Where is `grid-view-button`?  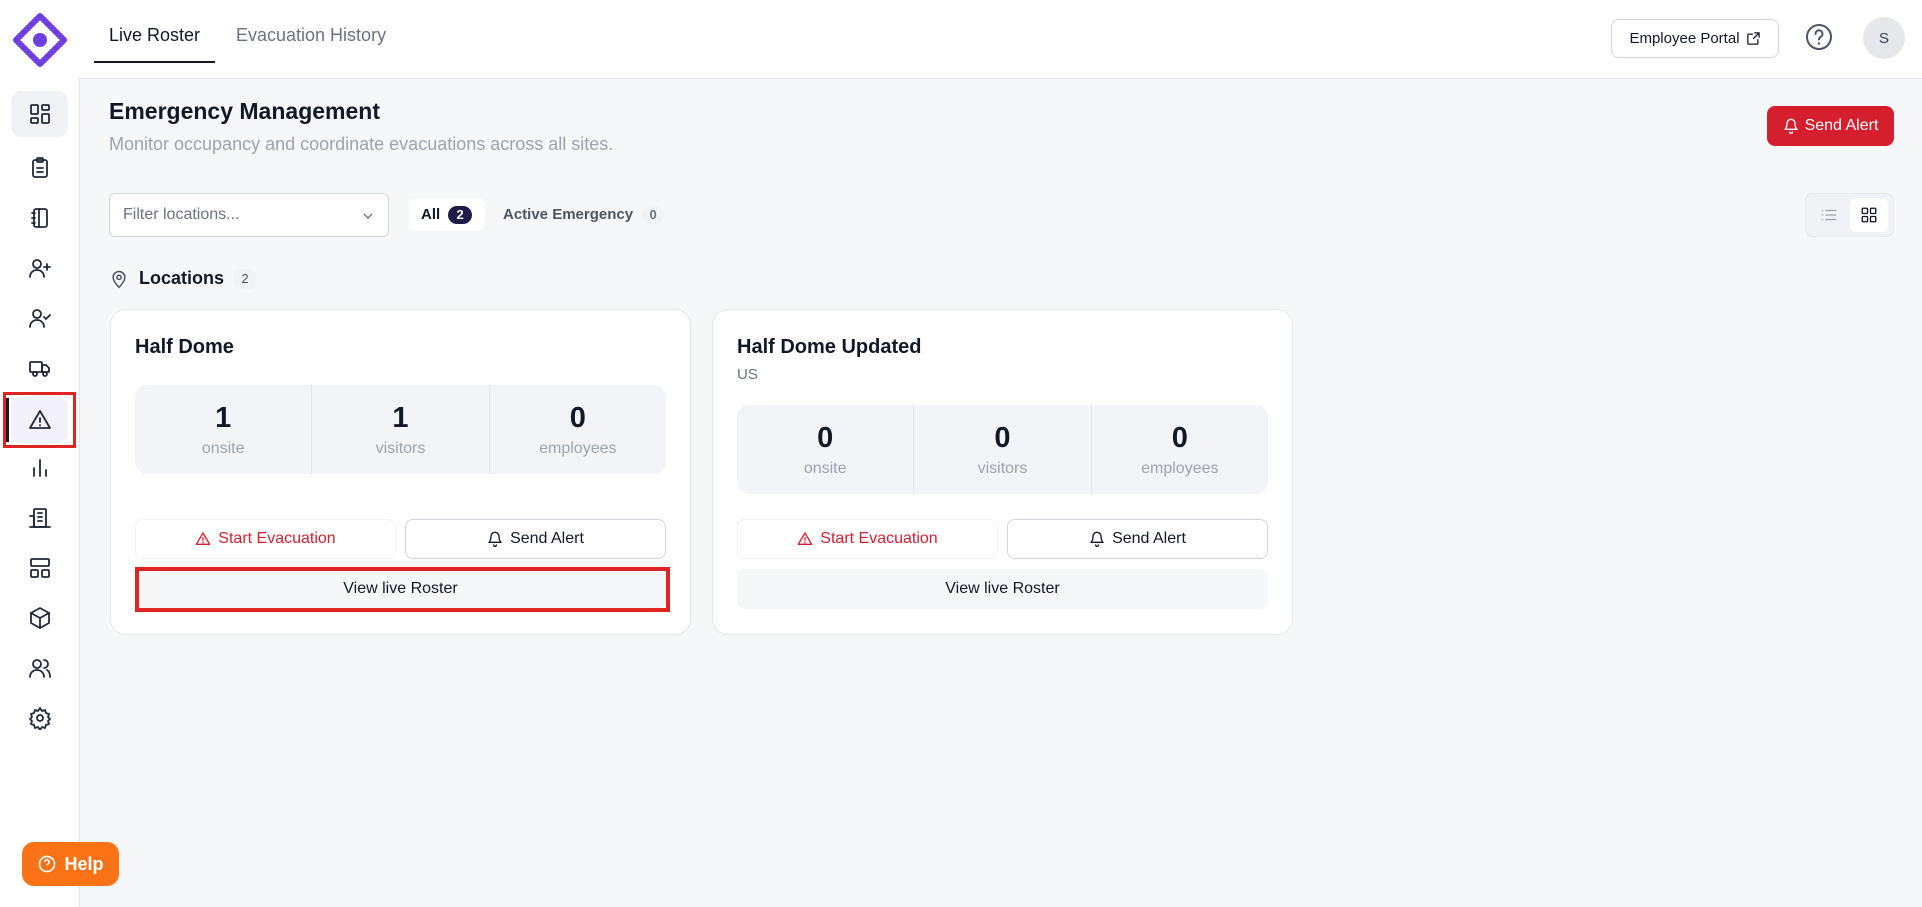
grid-view-button is located at coordinates (1869, 215).